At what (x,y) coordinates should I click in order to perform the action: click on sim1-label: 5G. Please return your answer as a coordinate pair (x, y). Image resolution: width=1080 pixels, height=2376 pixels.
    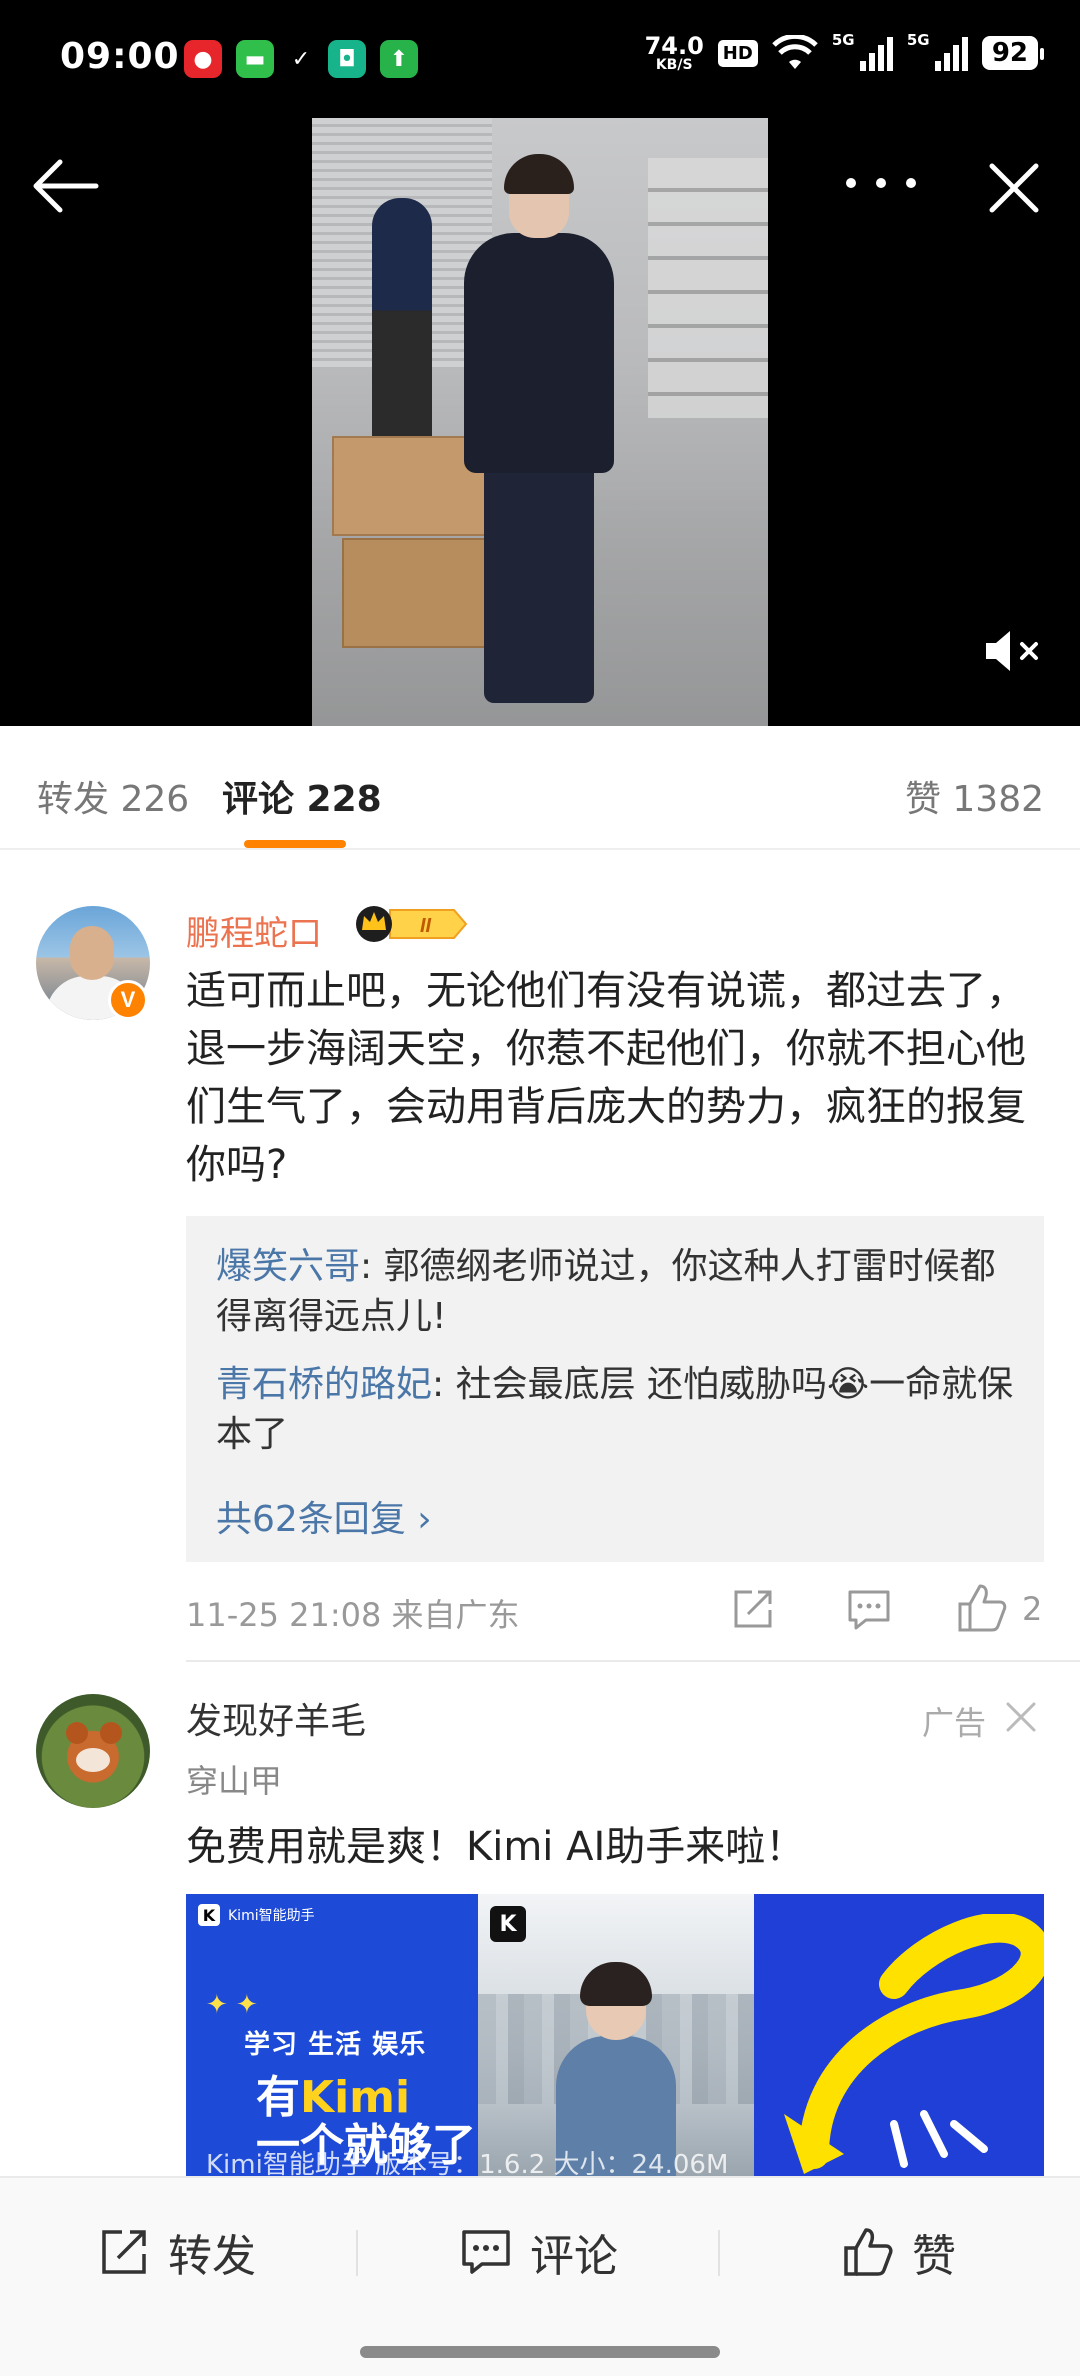
    Looking at the image, I should click on (843, 40).